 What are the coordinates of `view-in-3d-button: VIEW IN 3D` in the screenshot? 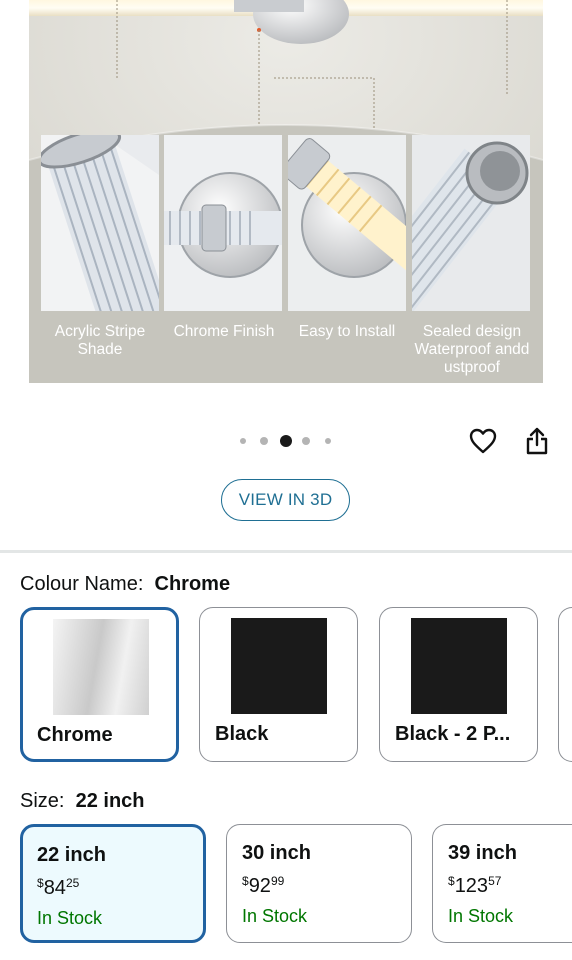 It's located at (285, 500).